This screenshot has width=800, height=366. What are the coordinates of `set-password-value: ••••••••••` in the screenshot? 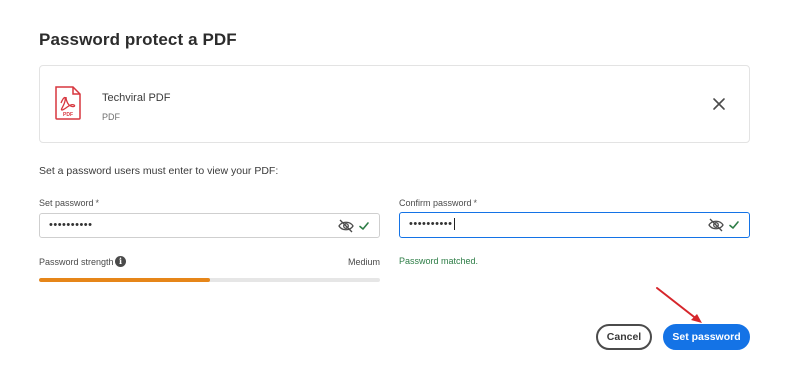 It's located at (71, 225).